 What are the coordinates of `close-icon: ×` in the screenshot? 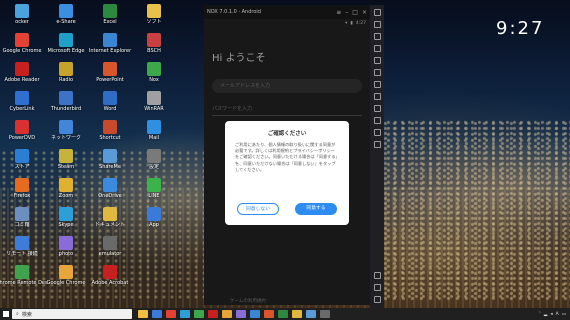 It's located at (364, 12).